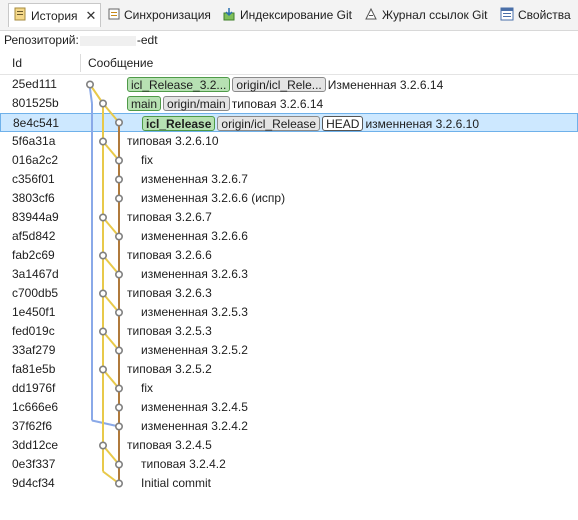  I want to click on commit-message: измененная 3.2.6.6 (испр), so click(213, 198).